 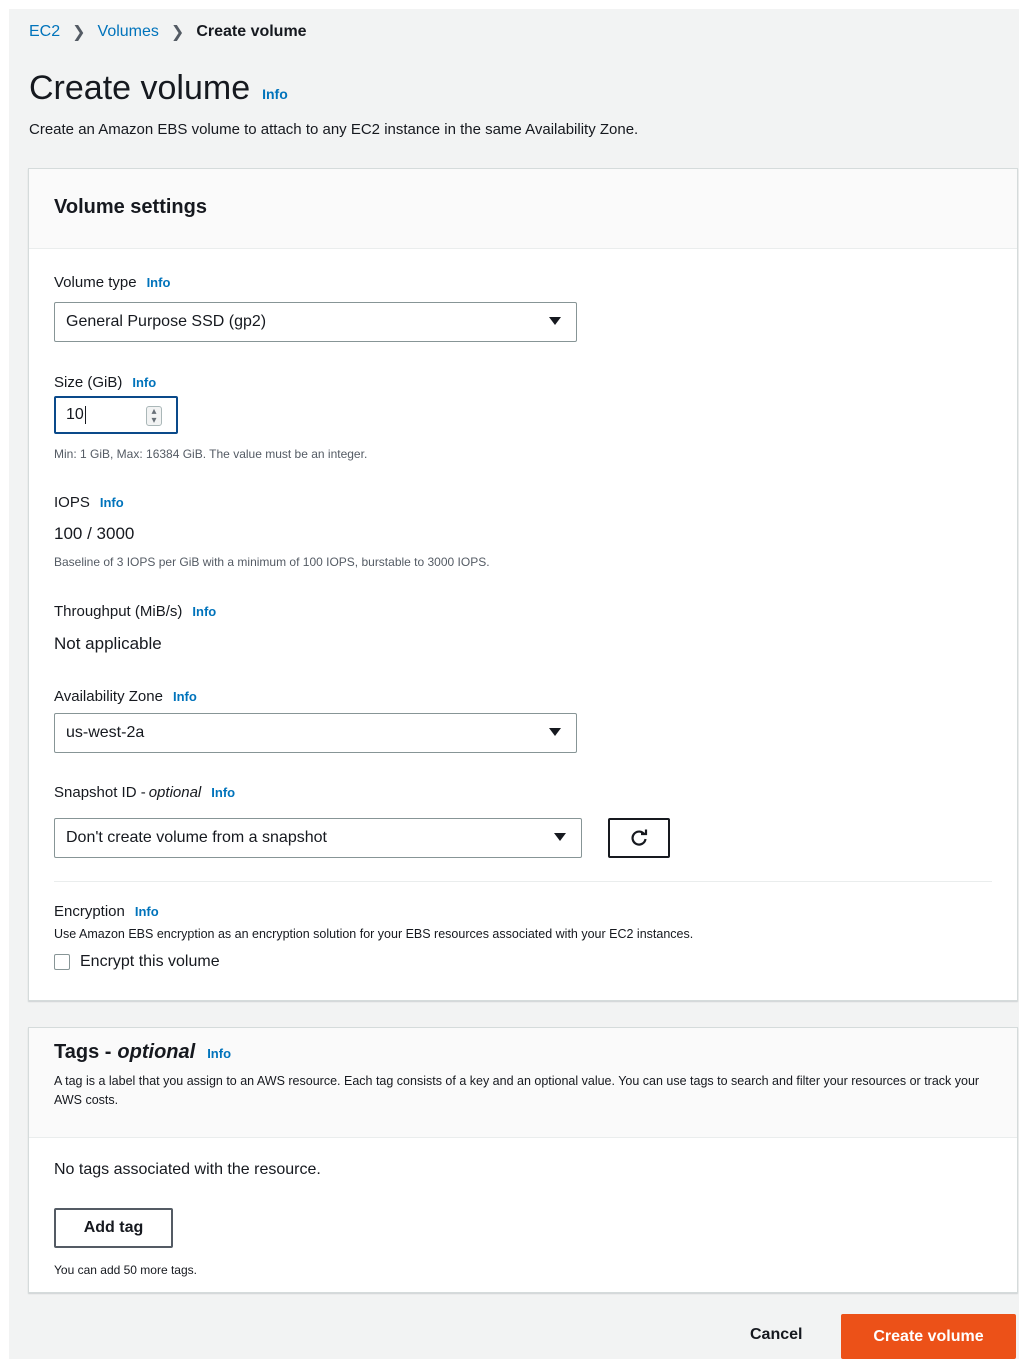 I want to click on throughput-value: Not applicable, so click(x=108, y=643).